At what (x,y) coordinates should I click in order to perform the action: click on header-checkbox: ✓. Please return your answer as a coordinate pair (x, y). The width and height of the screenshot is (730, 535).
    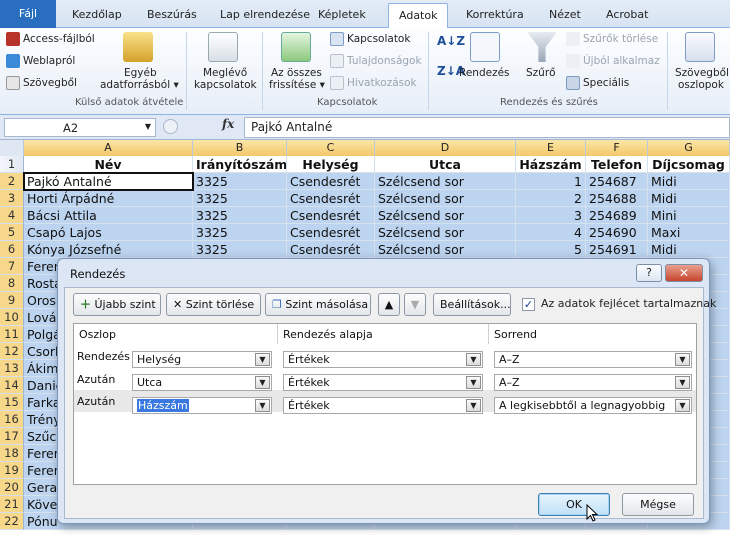
    Looking at the image, I should click on (528, 304).